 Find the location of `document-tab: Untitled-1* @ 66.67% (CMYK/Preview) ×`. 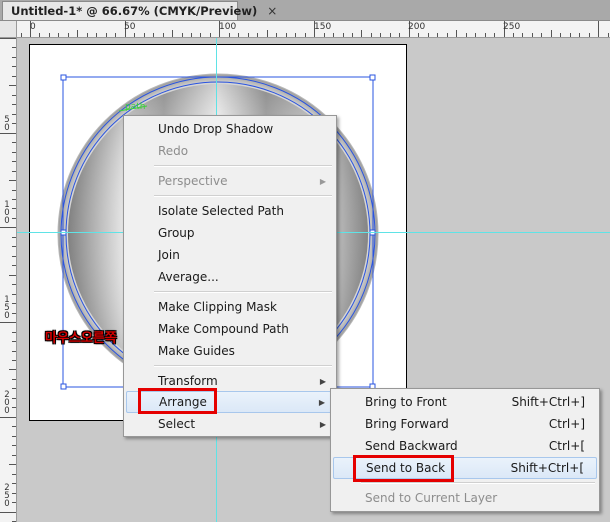

document-tab: Untitled-1* @ 66.67% (CMYK/Preview) × is located at coordinates (139, 10).